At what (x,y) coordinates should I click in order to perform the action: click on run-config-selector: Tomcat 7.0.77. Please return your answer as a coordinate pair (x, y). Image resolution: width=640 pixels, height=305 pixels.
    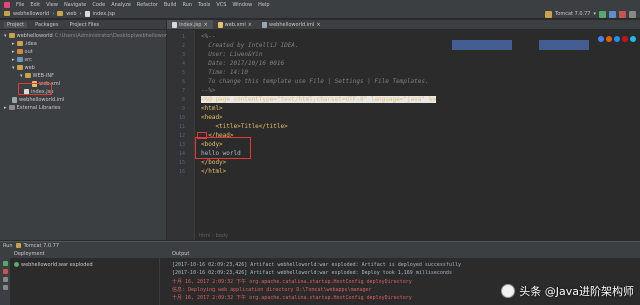
    Looking at the image, I should click on (572, 14).